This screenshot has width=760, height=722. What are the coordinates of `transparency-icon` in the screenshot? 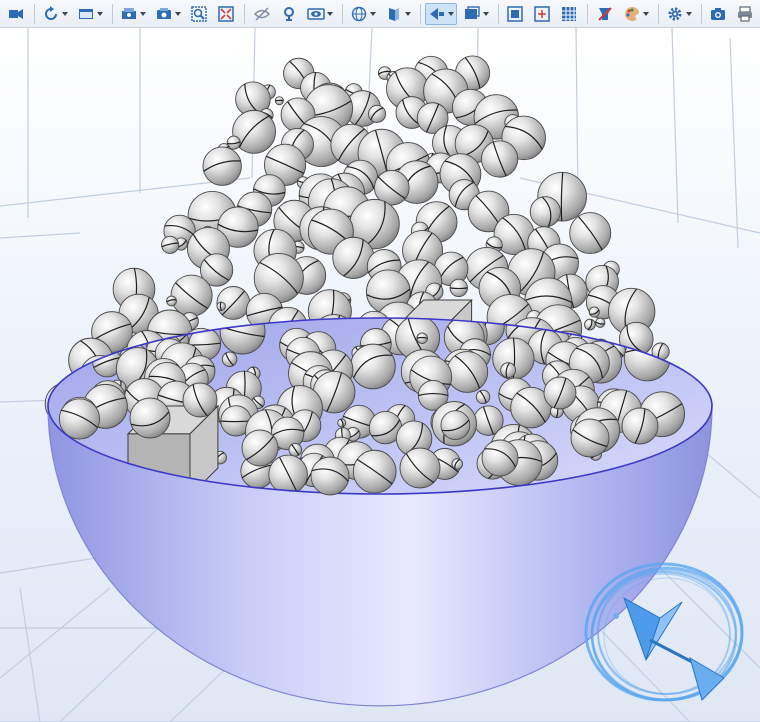 It's located at (394, 14).